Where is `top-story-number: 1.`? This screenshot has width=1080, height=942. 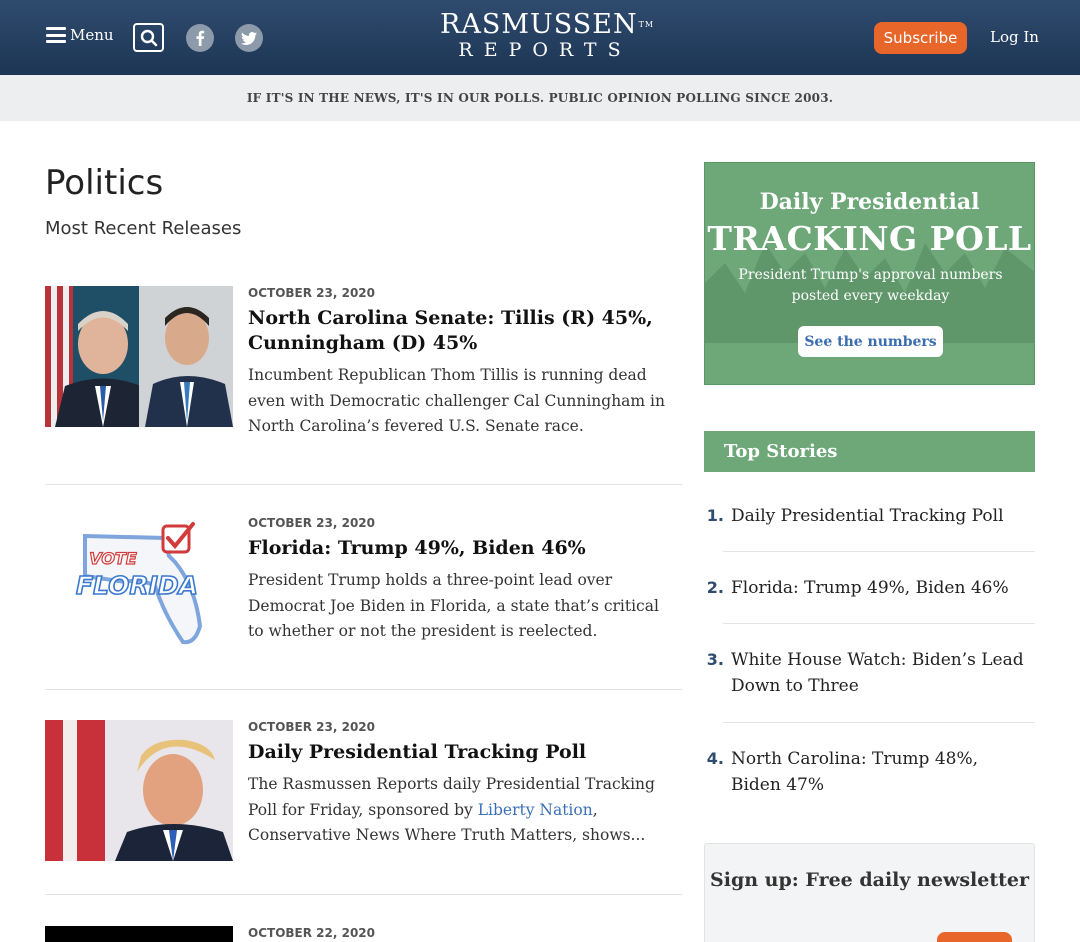 top-story-number: 1. is located at coordinates (715, 515).